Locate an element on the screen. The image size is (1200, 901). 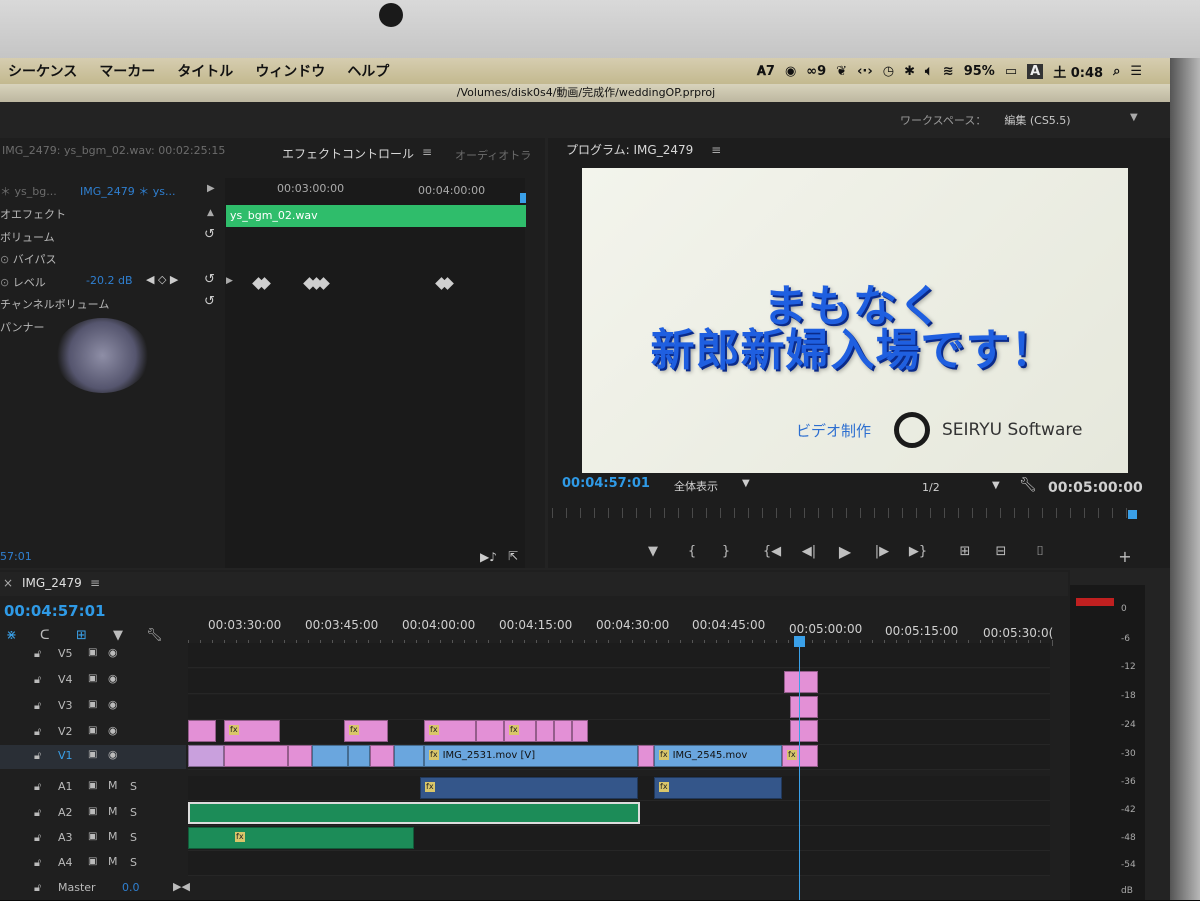
panner-row: パンナー is located at coordinates (22, 327).